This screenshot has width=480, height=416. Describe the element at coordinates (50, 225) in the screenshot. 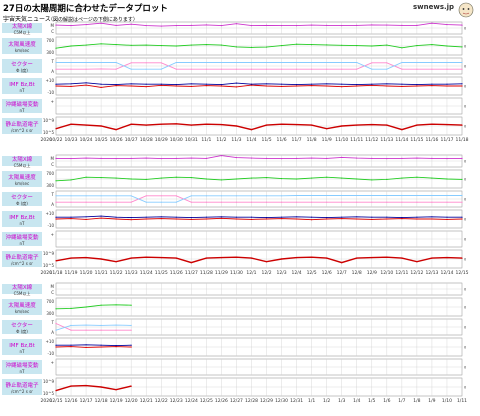

I see `scale-bottom: -10` at that location.